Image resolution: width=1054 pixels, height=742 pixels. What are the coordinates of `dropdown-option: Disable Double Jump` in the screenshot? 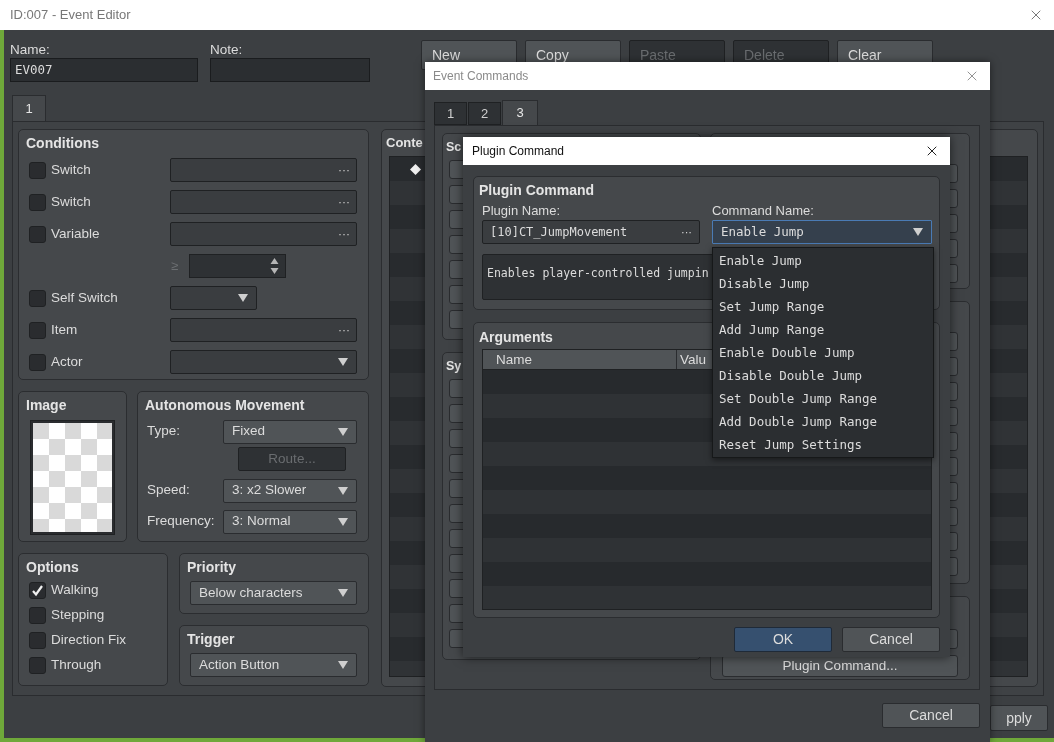 It's located at (823, 375).